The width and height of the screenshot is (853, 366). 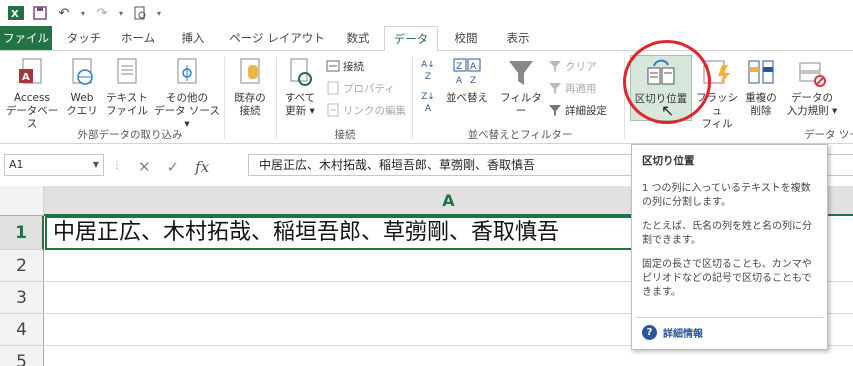 What do you see at coordinates (345, 135) in the screenshot?
I see `group-label-connections: 接続` at bounding box center [345, 135].